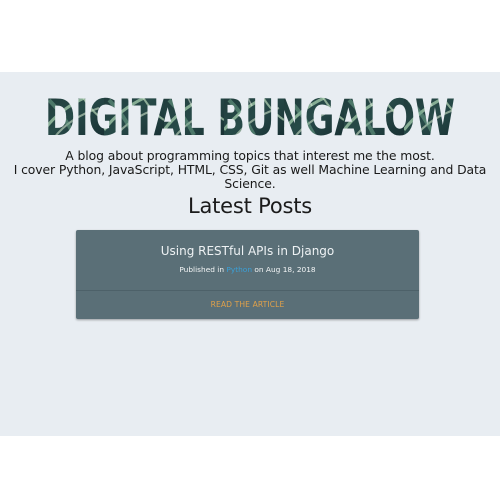 The image size is (500, 500). I want to click on latest-posts-heading: Latest Posts, so click(250, 206).